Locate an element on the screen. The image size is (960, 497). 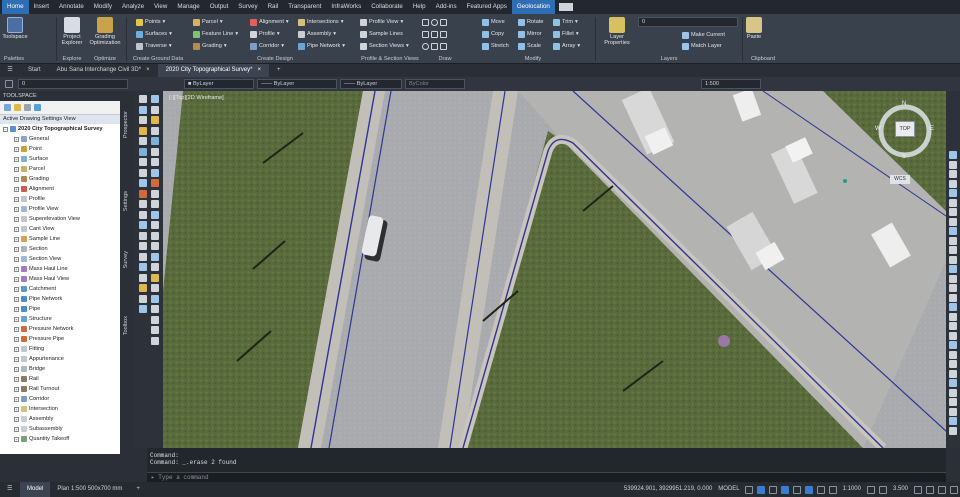
tree-item: + Mass Haul Line is located at coordinates (67, 269).